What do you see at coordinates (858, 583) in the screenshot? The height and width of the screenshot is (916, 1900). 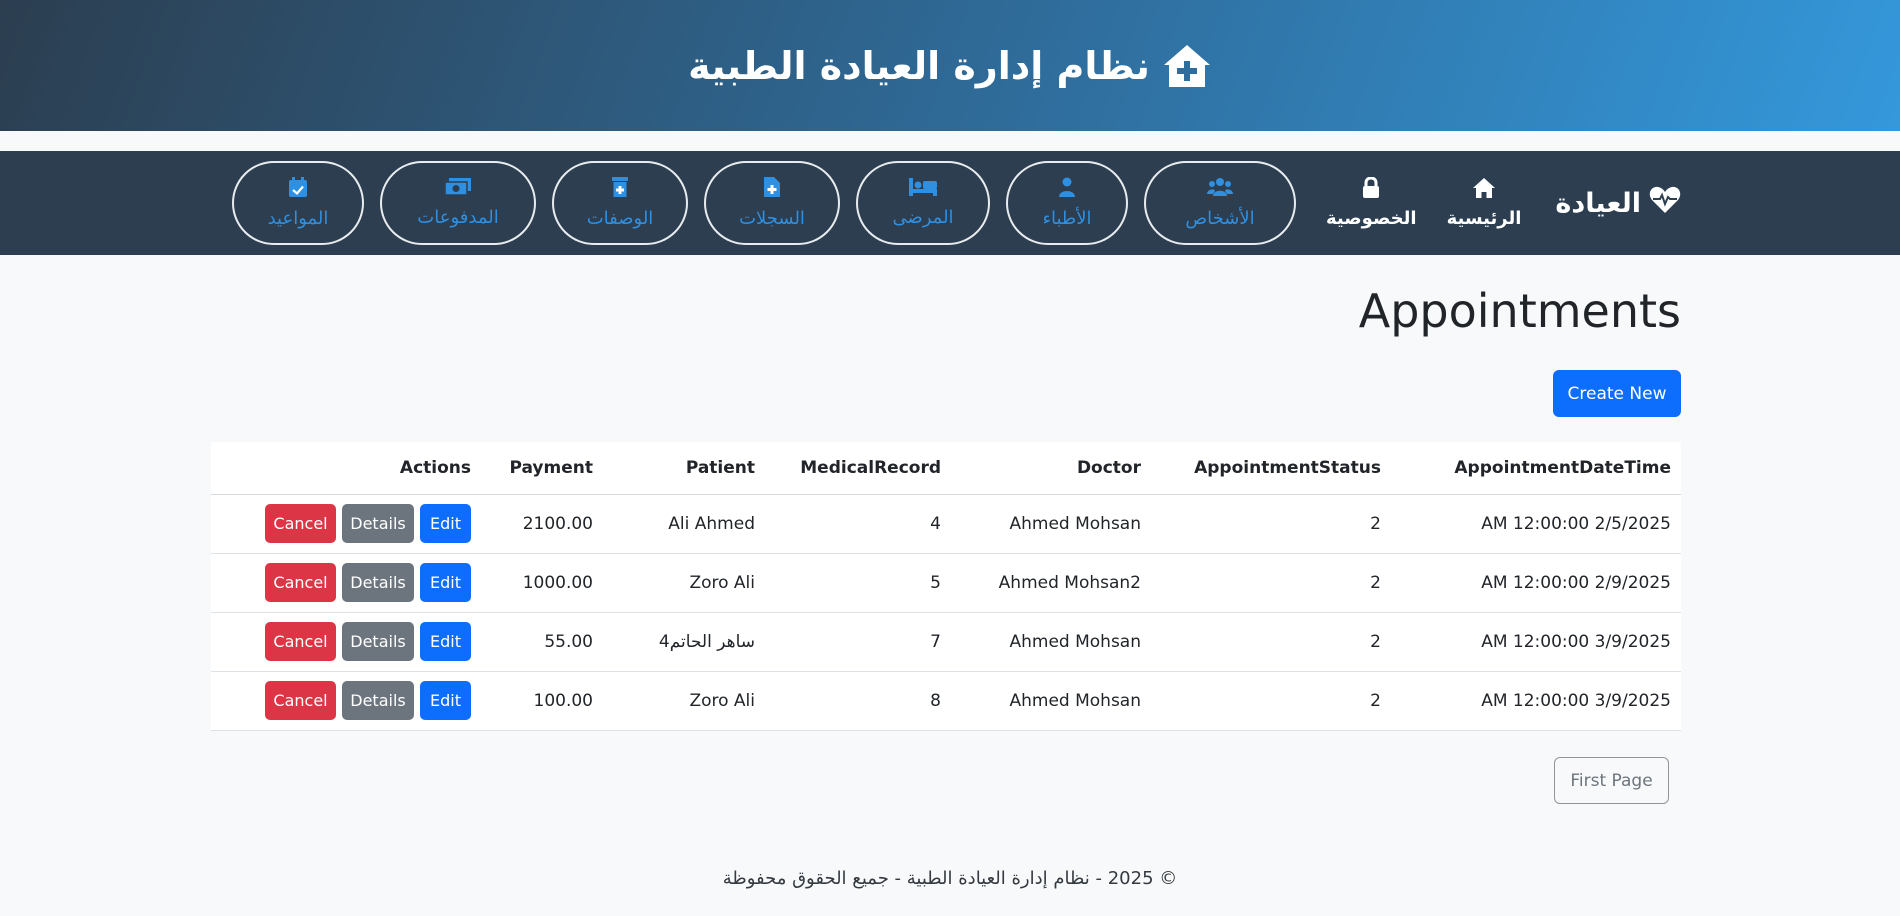 I see `cell-medical-record: 5` at bounding box center [858, 583].